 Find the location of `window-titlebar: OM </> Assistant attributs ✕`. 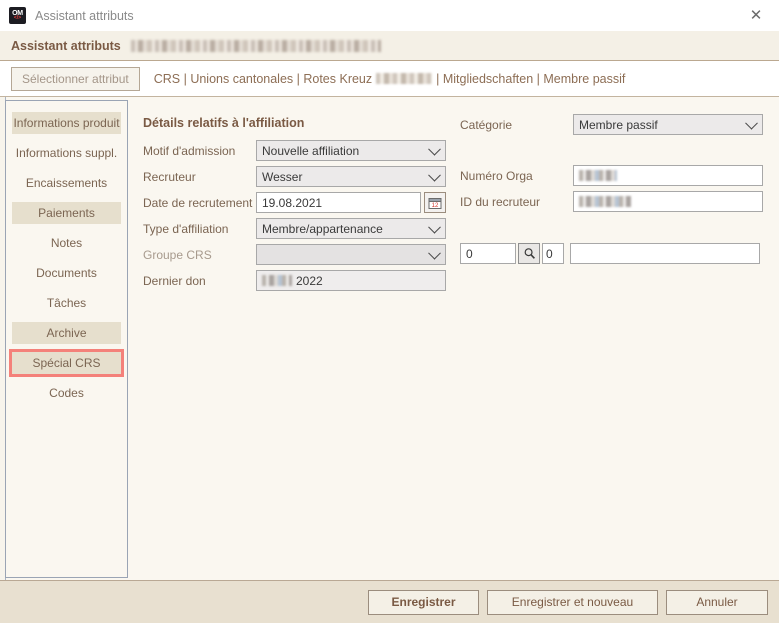

window-titlebar: OM </> Assistant attributs ✕ is located at coordinates (389, 16).